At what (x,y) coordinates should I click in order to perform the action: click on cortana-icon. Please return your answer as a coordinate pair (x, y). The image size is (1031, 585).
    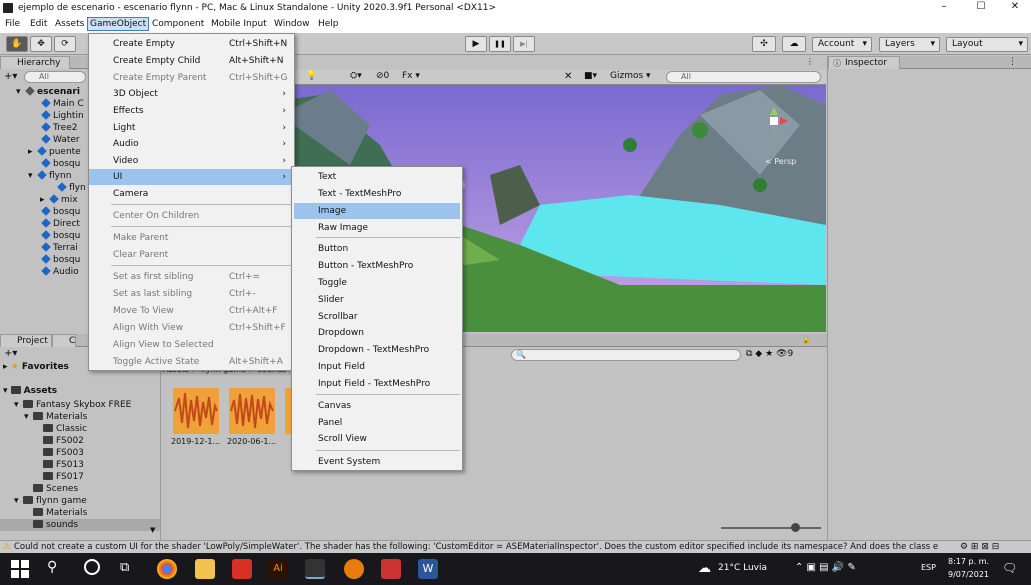
    Looking at the image, I should click on (92, 567).